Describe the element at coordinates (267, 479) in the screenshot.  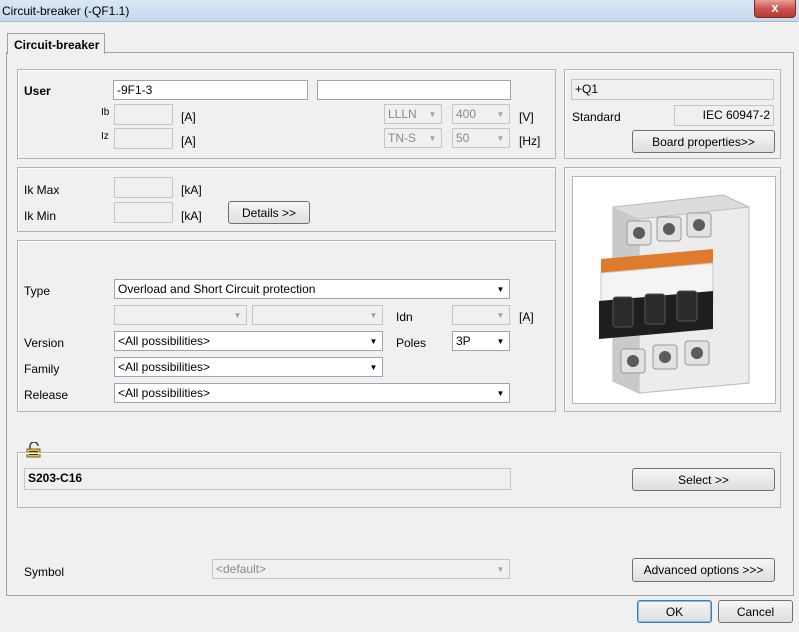
I see `product-code-field: S203-C16` at that location.